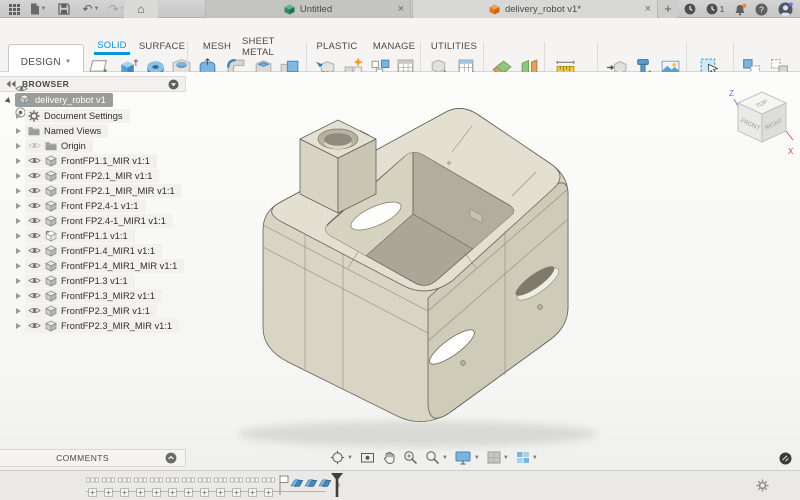 The image size is (800, 500). Describe the element at coordinates (58, 100) in the screenshot. I see `browser-row-root: delivery_robot v1` at that location.